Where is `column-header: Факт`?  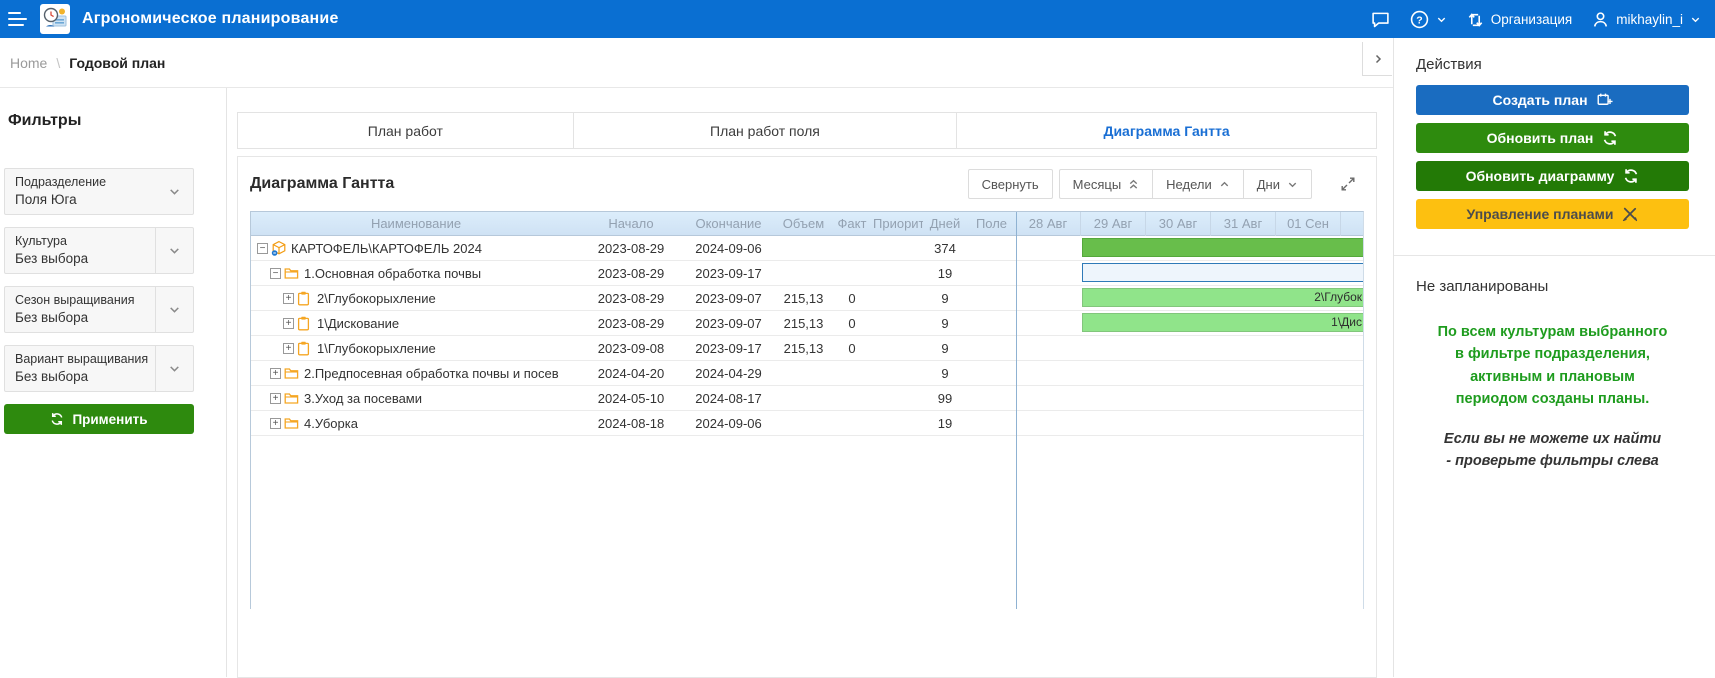
column-header: Факт is located at coordinates (852, 223).